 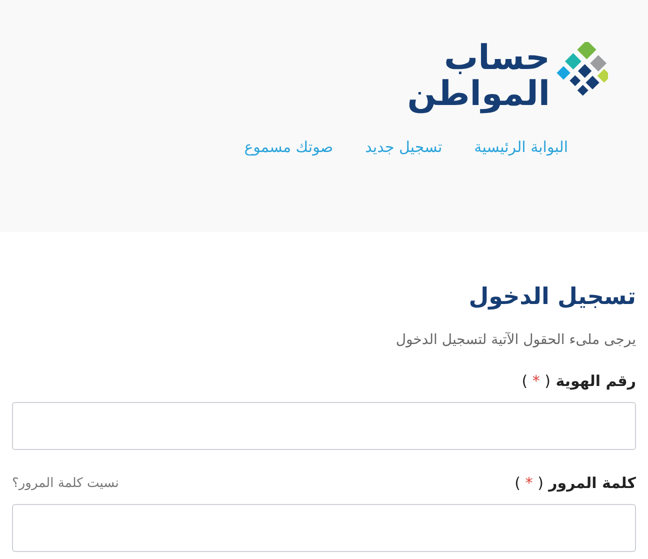 I want to click on nav-link: صوتك مسموع, so click(x=289, y=147).